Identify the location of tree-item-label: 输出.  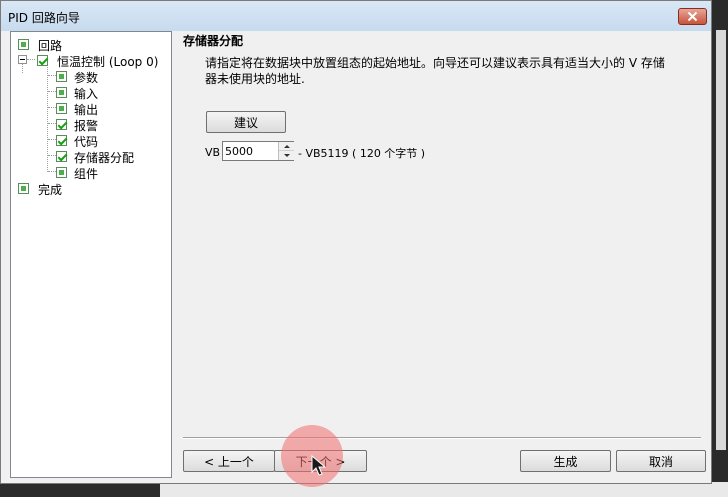
(86, 110).